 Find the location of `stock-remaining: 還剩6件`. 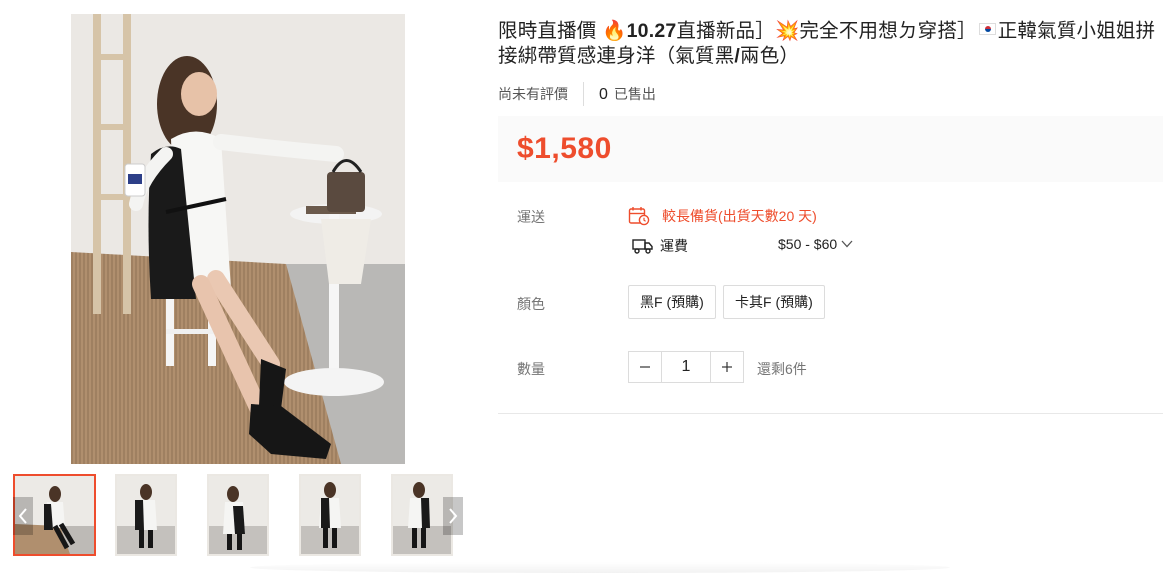

stock-remaining: 還剩6件 is located at coordinates (782, 369).